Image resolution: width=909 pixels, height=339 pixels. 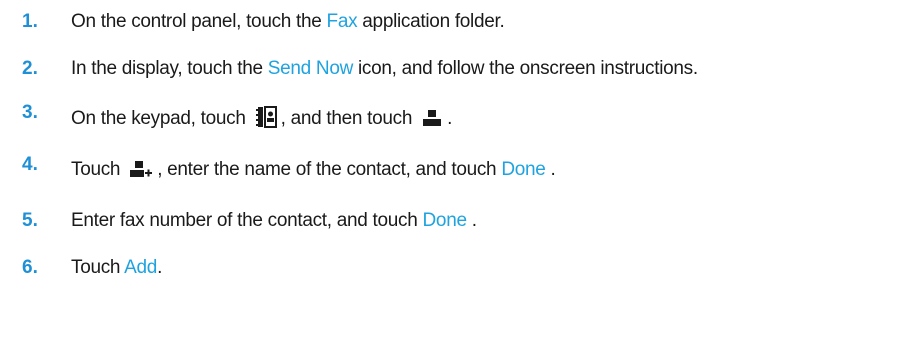 What do you see at coordinates (342, 21) in the screenshot?
I see `fax-link: Fax` at bounding box center [342, 21].